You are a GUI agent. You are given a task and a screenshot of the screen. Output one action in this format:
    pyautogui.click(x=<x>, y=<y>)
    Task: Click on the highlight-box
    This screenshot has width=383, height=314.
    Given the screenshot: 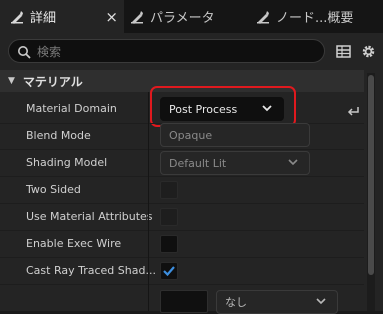 What is the action you would take?
    pyautogui.click(x=223, y=106)
    